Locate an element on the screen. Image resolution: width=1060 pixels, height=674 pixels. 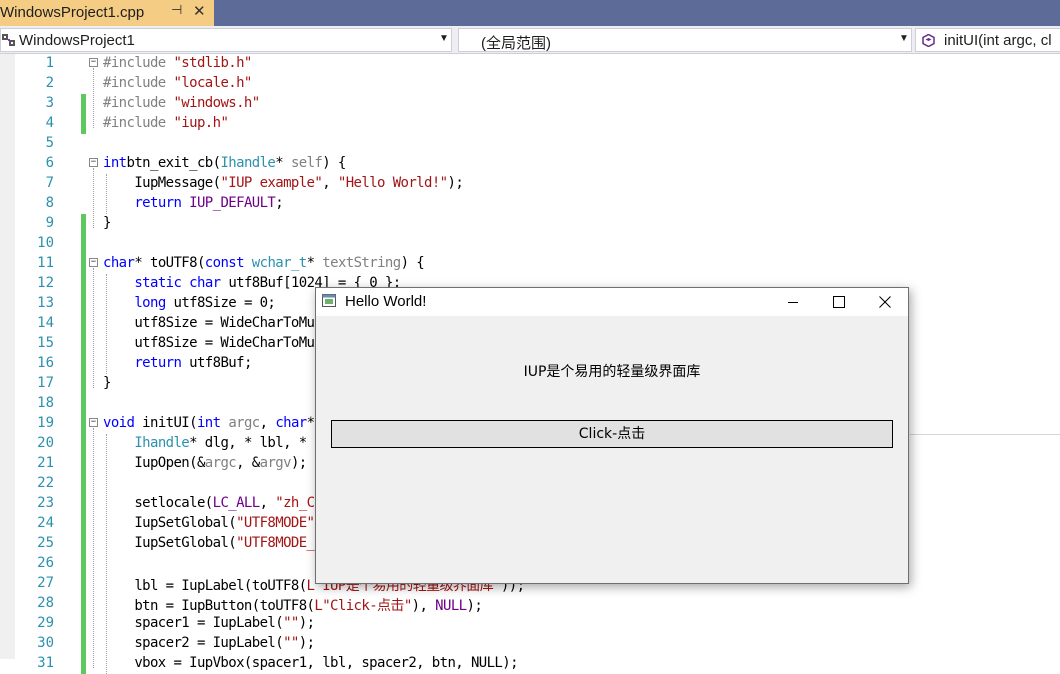
project-dropdown: WindowsProject1 ▼ is located at coordinates (226, 40).